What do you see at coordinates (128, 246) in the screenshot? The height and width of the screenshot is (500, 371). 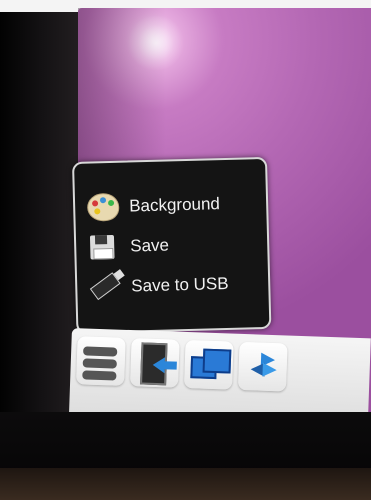 I see `menu-item-save: Save` at bounding box center [128, 246].